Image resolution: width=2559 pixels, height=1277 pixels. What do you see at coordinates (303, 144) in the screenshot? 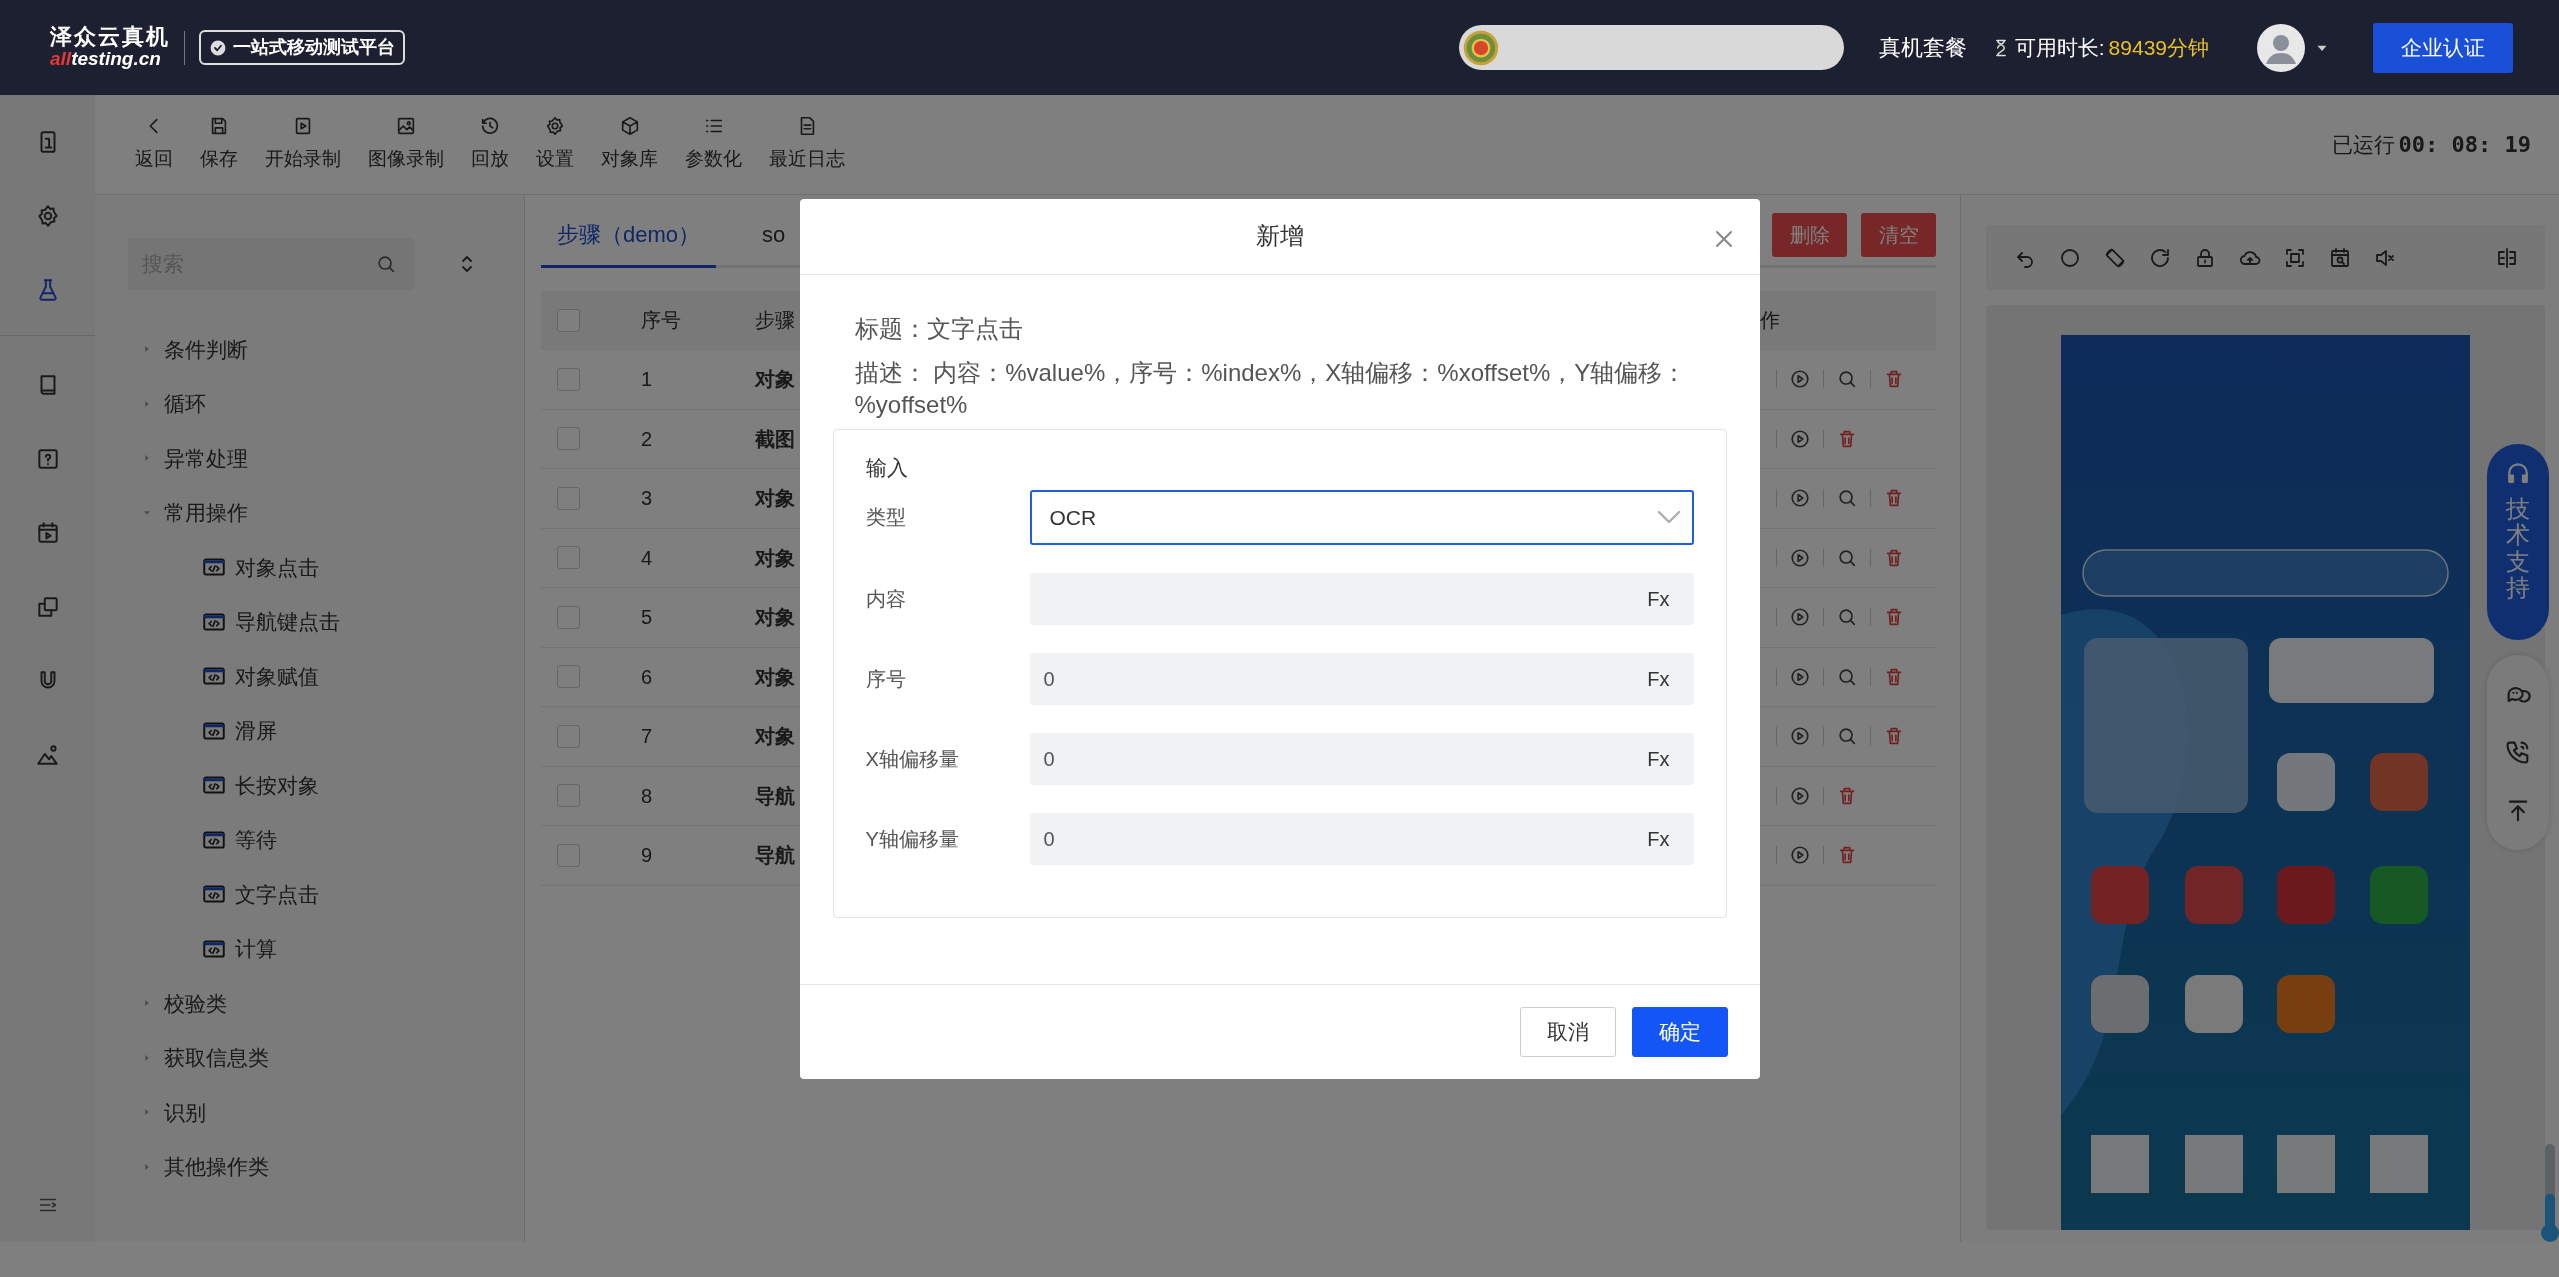
I see `toolbar-button: 开始录制` at bounding box center [303, 144].